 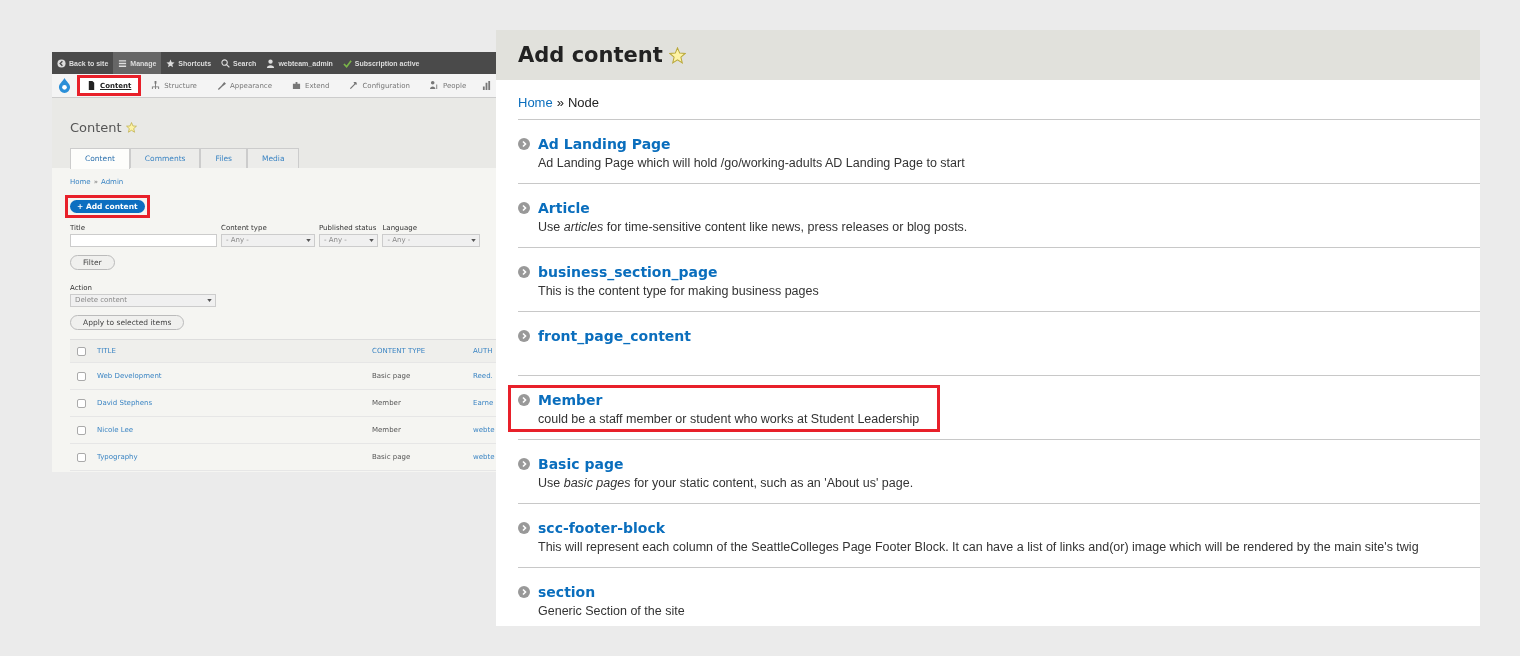 What do you see at coordinates (156, 85) in the screenshot?
I see `hierarchy-icon` at bounding box center [156, 85].